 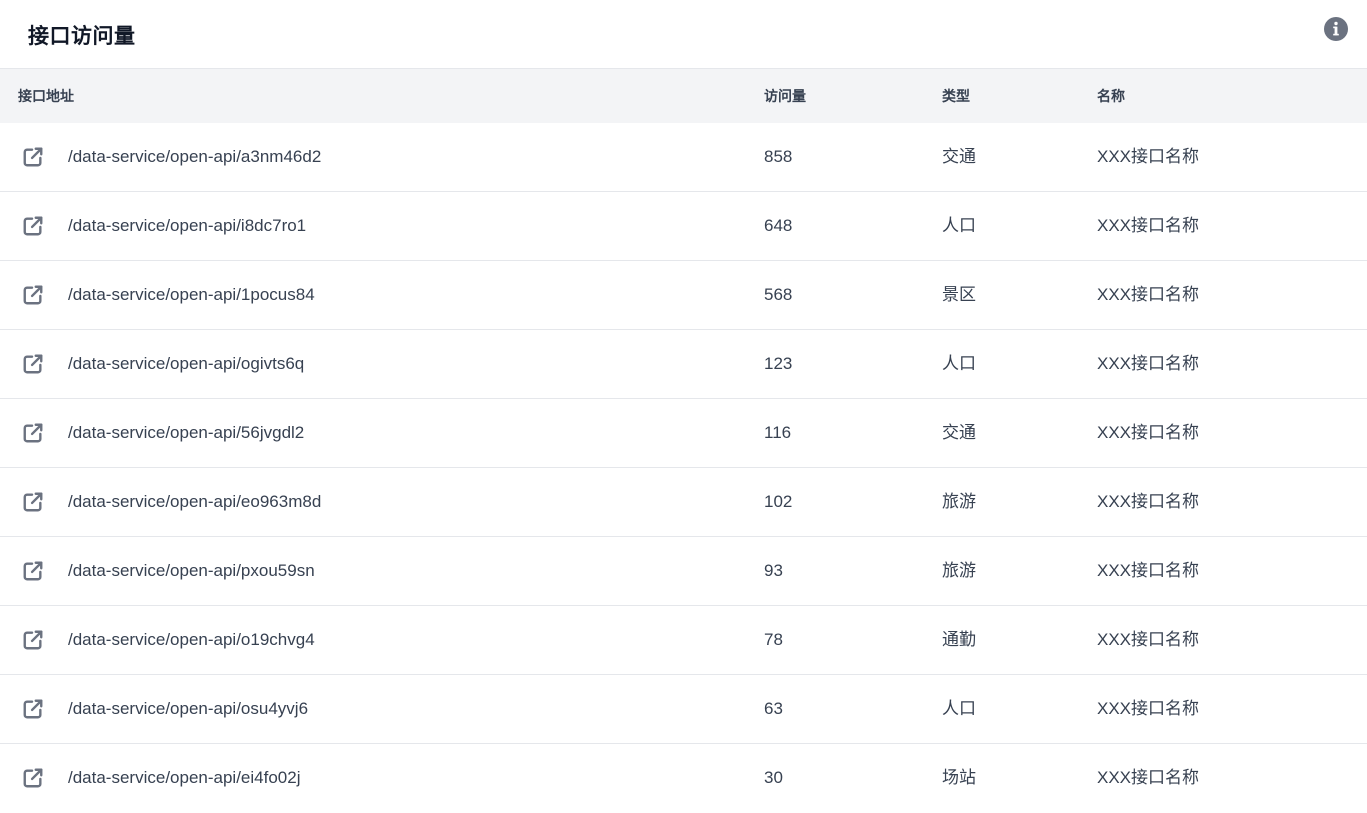 What do you see at coordinates (187, 226) in the screenshot?
I see `api-address-link: /data-service/open-api/i8dc7ro1` at bounding box center [187, 226].